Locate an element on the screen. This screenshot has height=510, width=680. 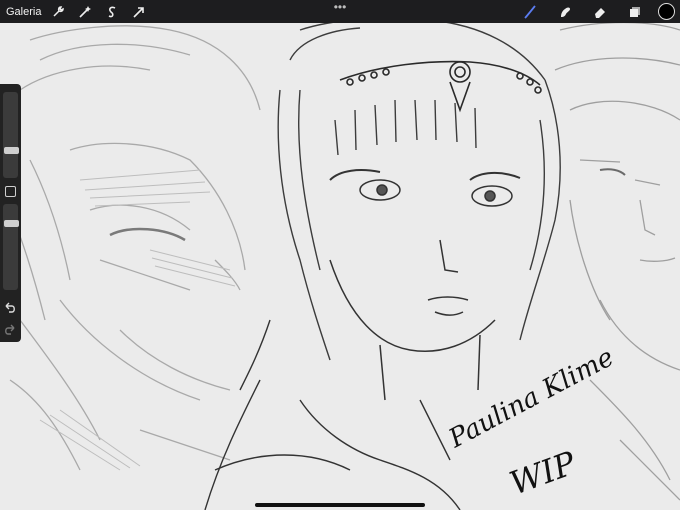
smudge-icon is located at coordinates (565, 12).